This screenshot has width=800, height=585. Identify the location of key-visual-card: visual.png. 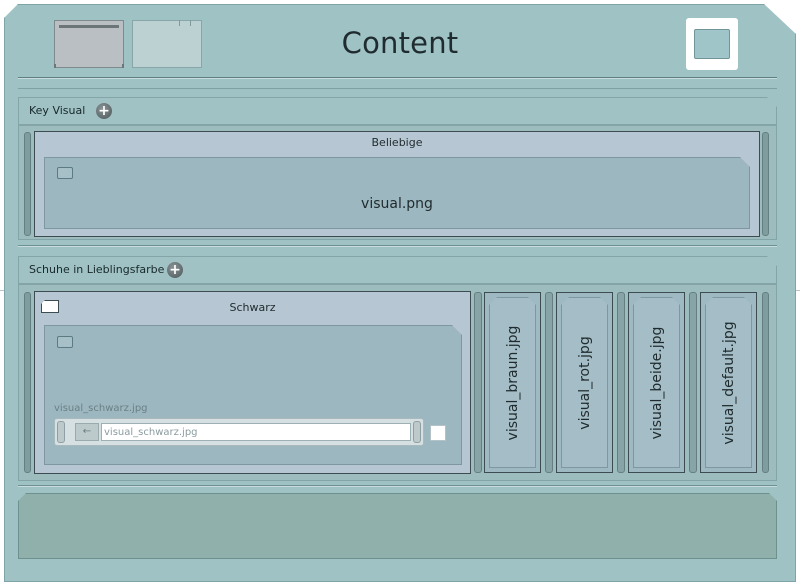
(397, 193).